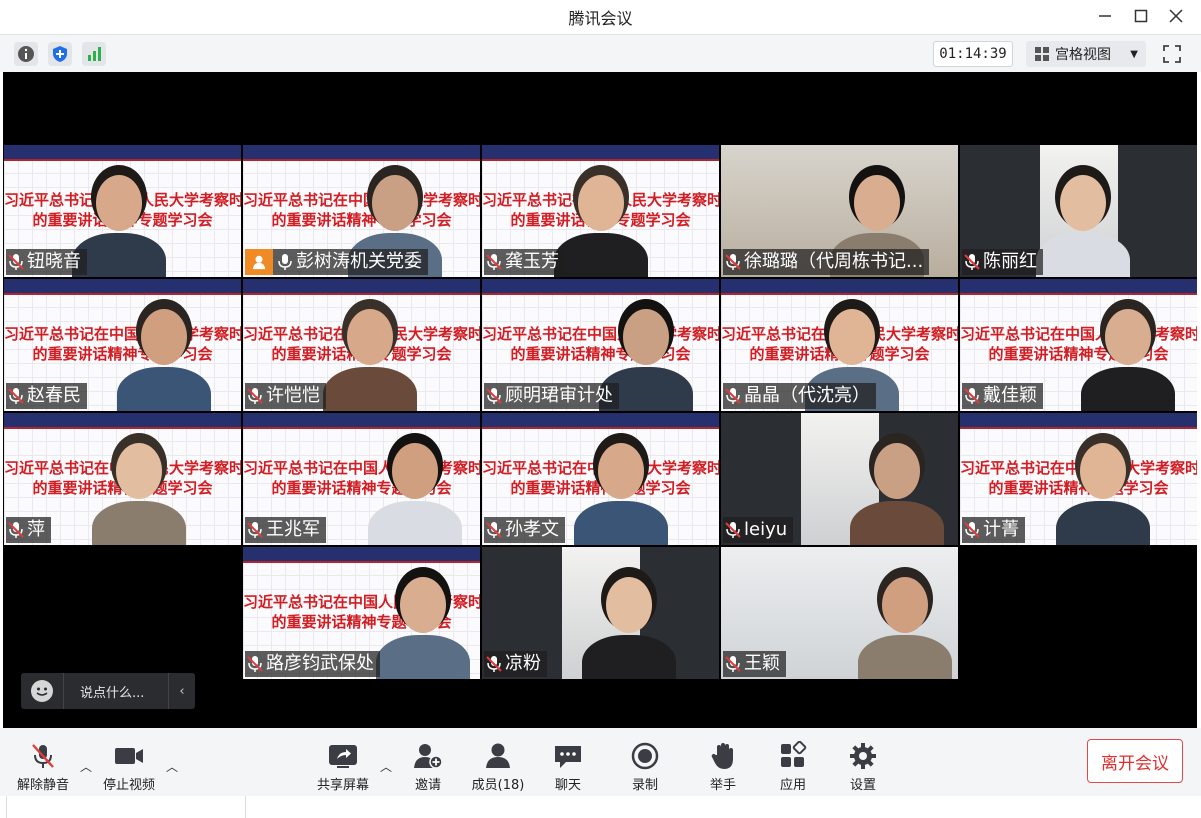  I want to click on participant-name-label: 赵春民, so click(46, 396).